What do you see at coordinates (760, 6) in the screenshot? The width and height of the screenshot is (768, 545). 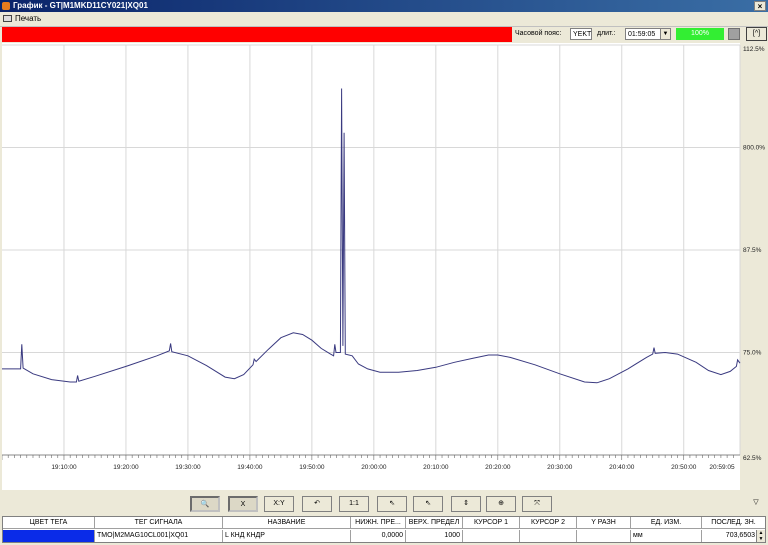 I see `close-button: ×` at bounding box center [760, 6].